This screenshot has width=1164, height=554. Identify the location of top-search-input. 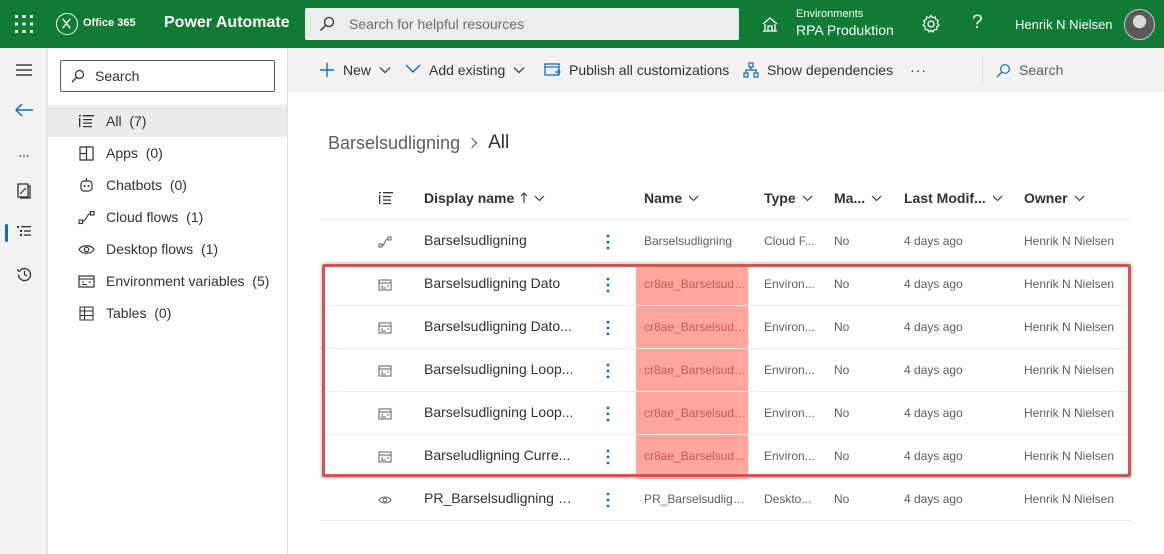
(539, 24).